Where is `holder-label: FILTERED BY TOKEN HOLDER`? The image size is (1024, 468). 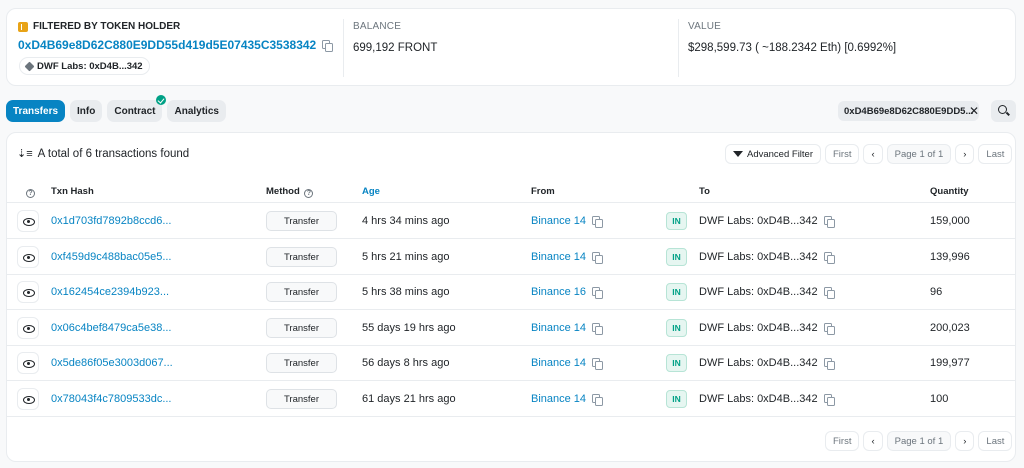
holder-label: FILTERED BY TOKEN HOLDER is located at coordinates (99, 26).